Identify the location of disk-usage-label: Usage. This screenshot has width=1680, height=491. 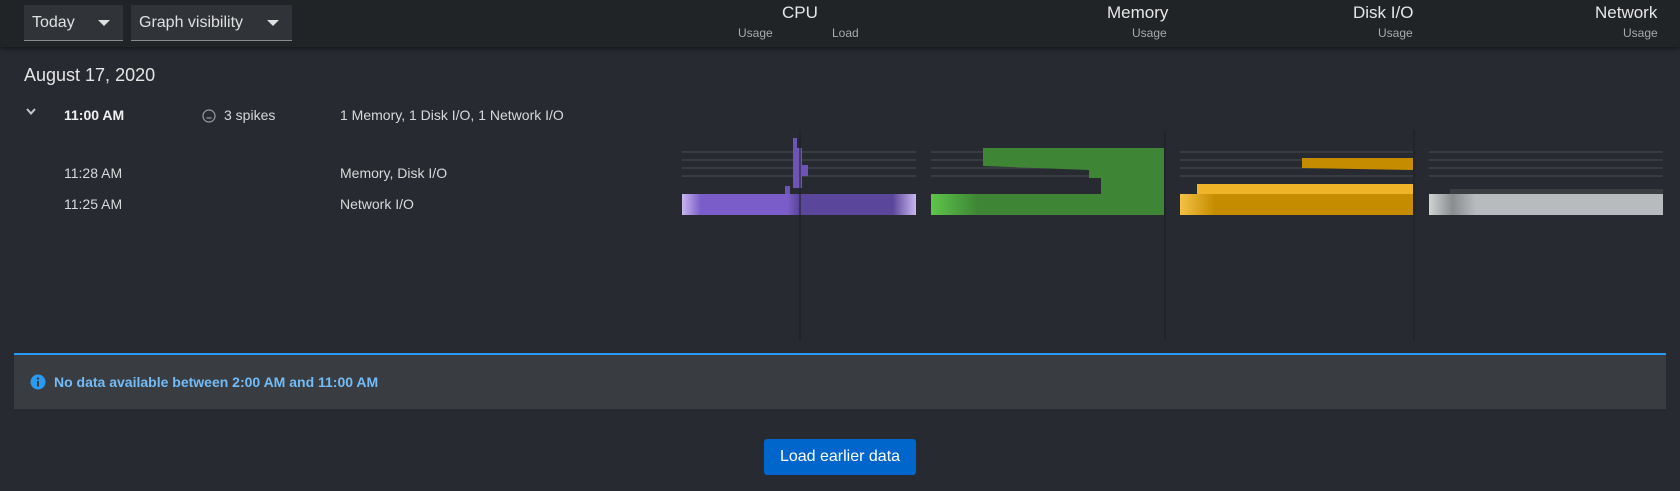
(1395, 33).